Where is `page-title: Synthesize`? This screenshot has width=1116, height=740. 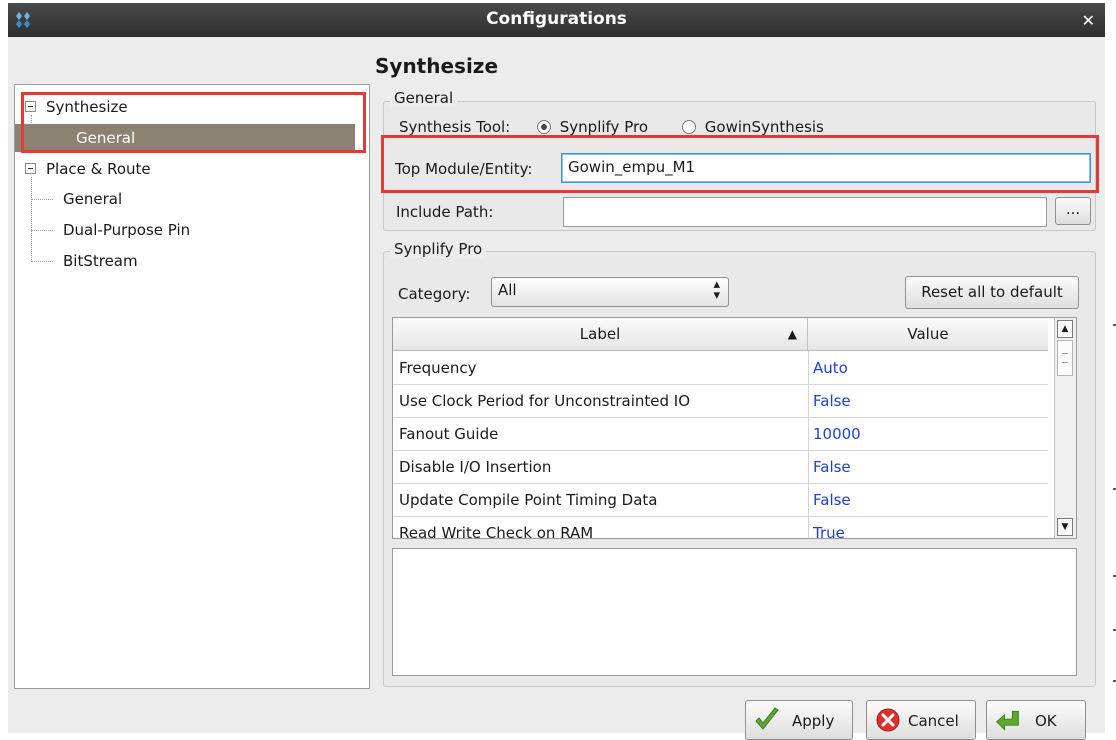 page-title: Synthesize is located at coordinates (437, 66).